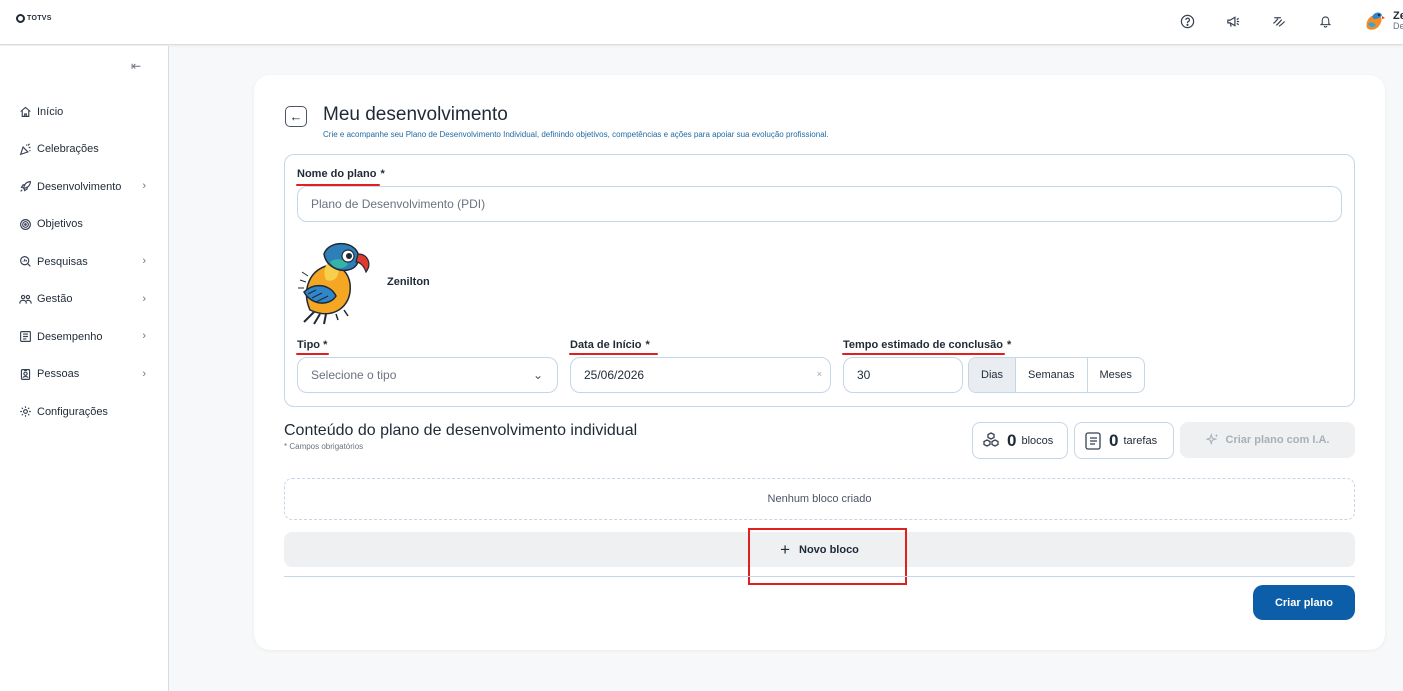 This screenshot has height=691, width=1403. Describe the element at coordinates (60, 224) in the screenshot. I see `sidebar-item-label: Objetivos` at that location.